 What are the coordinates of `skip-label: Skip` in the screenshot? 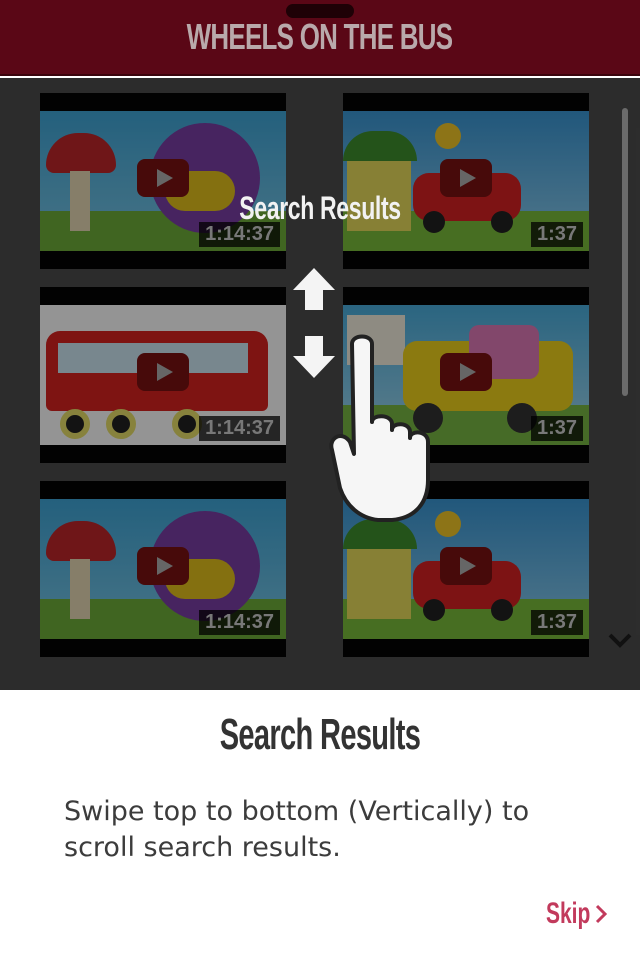 It's located at (568, 913).